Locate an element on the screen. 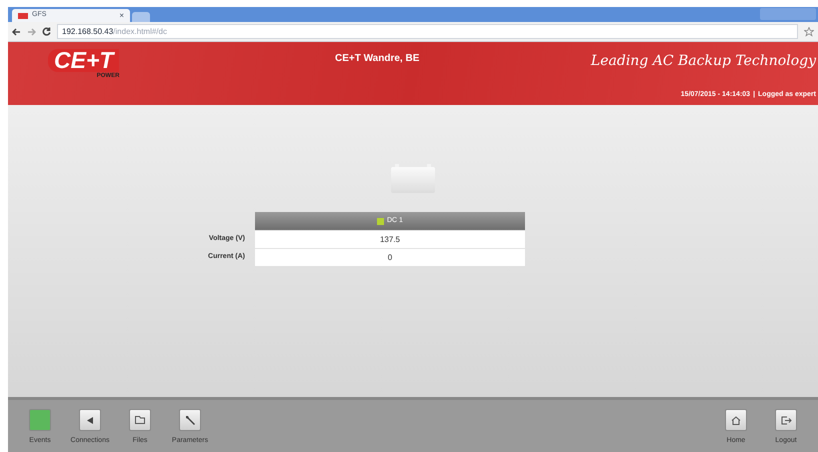 The image size is (818, 452). logout-button is located at coordinates (786, 420).